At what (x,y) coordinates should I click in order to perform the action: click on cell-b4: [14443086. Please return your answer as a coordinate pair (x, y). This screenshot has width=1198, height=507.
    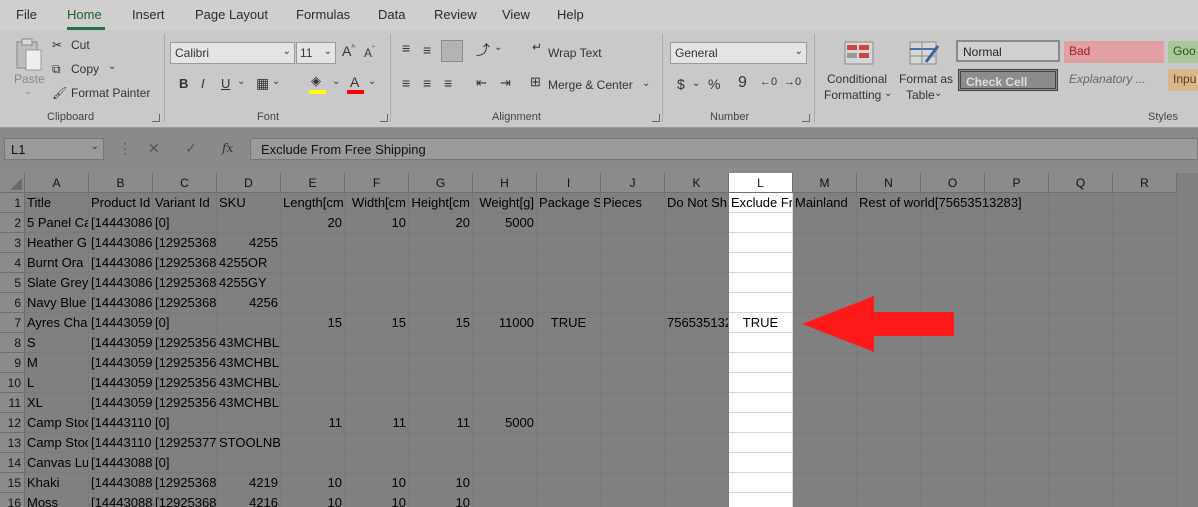
    Looking at the image, I should click on (121, 263).